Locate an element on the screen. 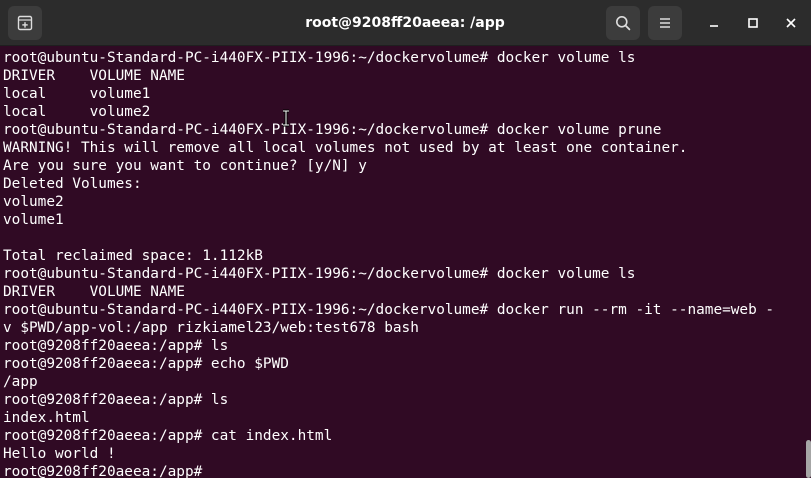 This screenshot has height=478, width=811. maximize-button is located at coordinates (753, 23).